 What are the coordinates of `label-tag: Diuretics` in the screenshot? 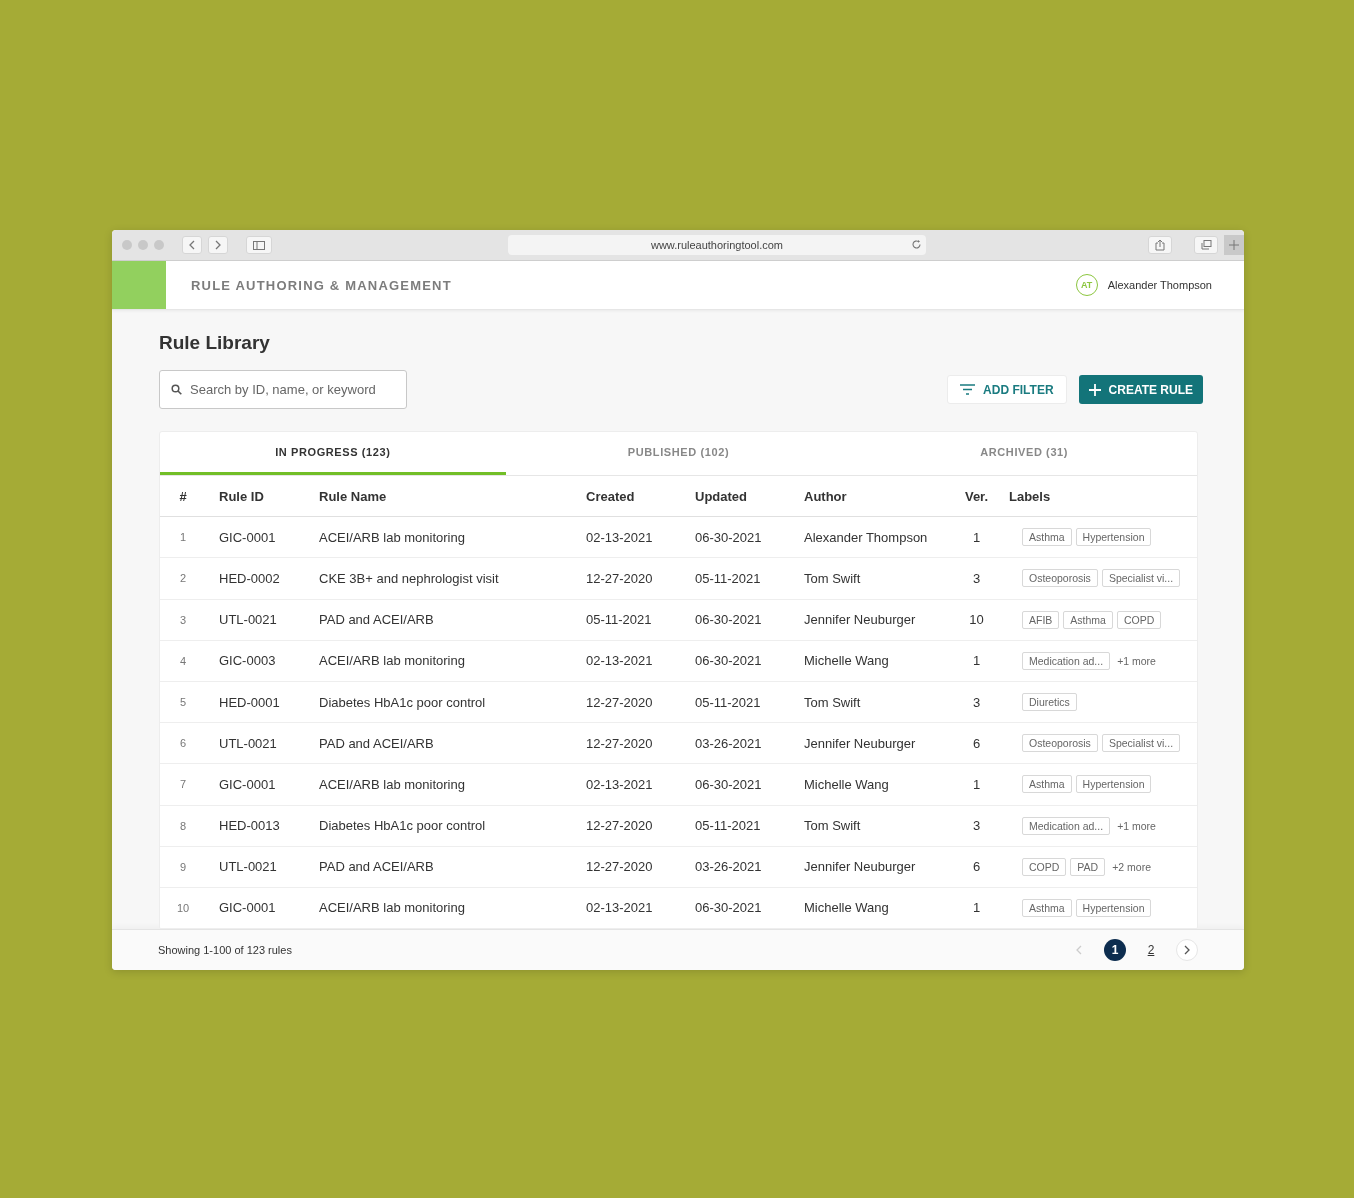 It's located at (1049, 702).